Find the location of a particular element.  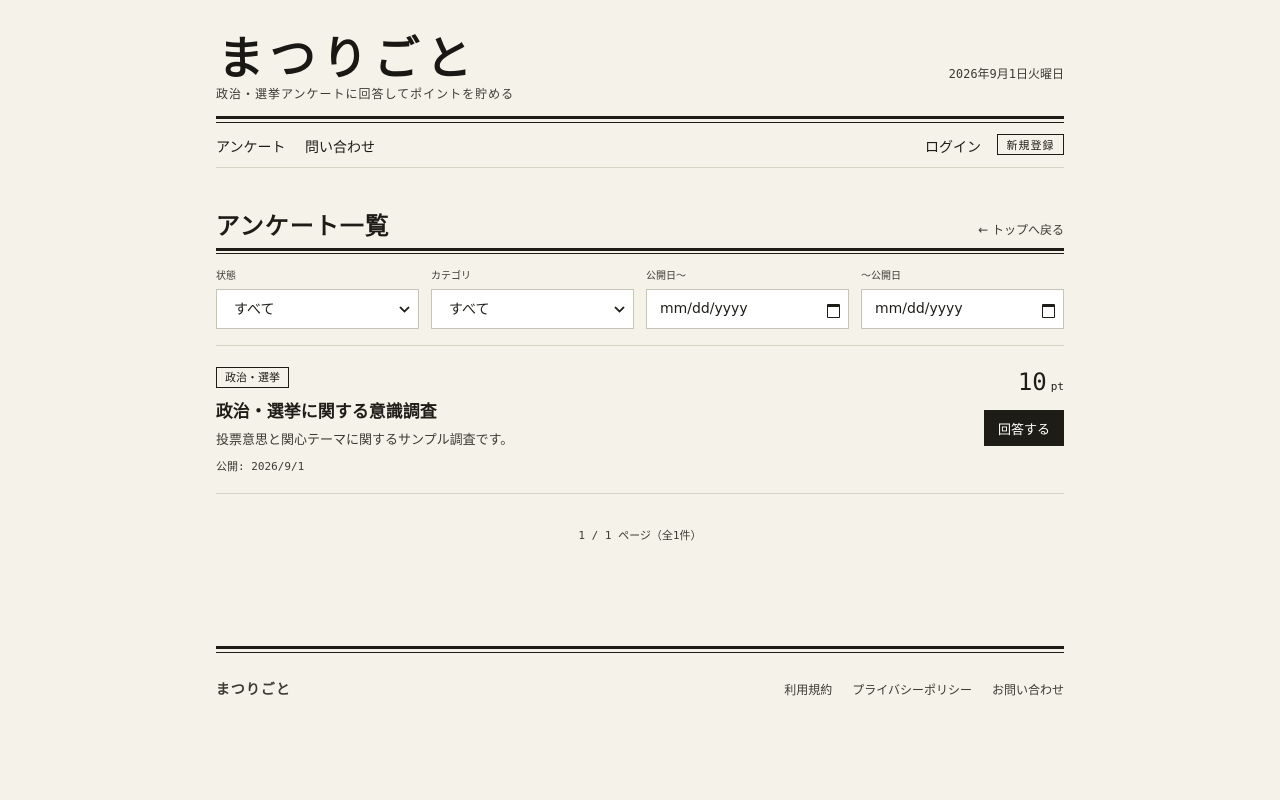

register-button: 新規登録 is located at coordinates (1030, 144).